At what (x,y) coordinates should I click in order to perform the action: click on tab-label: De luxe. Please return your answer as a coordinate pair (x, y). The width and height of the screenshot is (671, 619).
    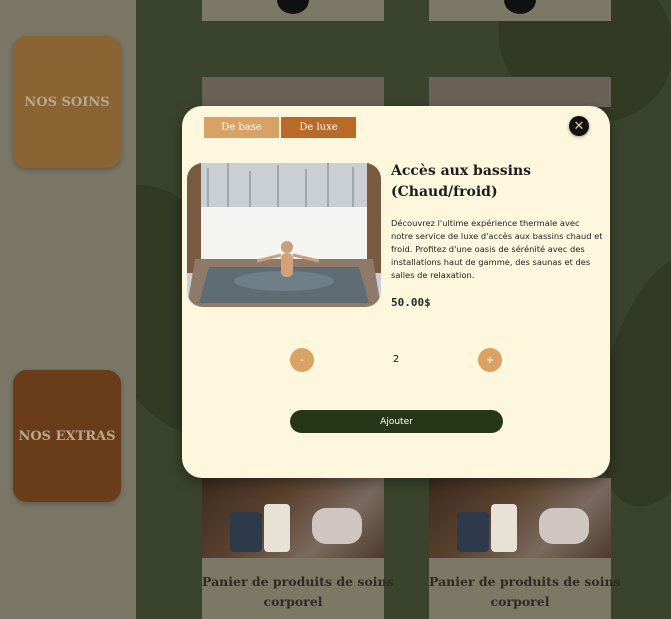
    Looking at the image, I should click on (318, 127).